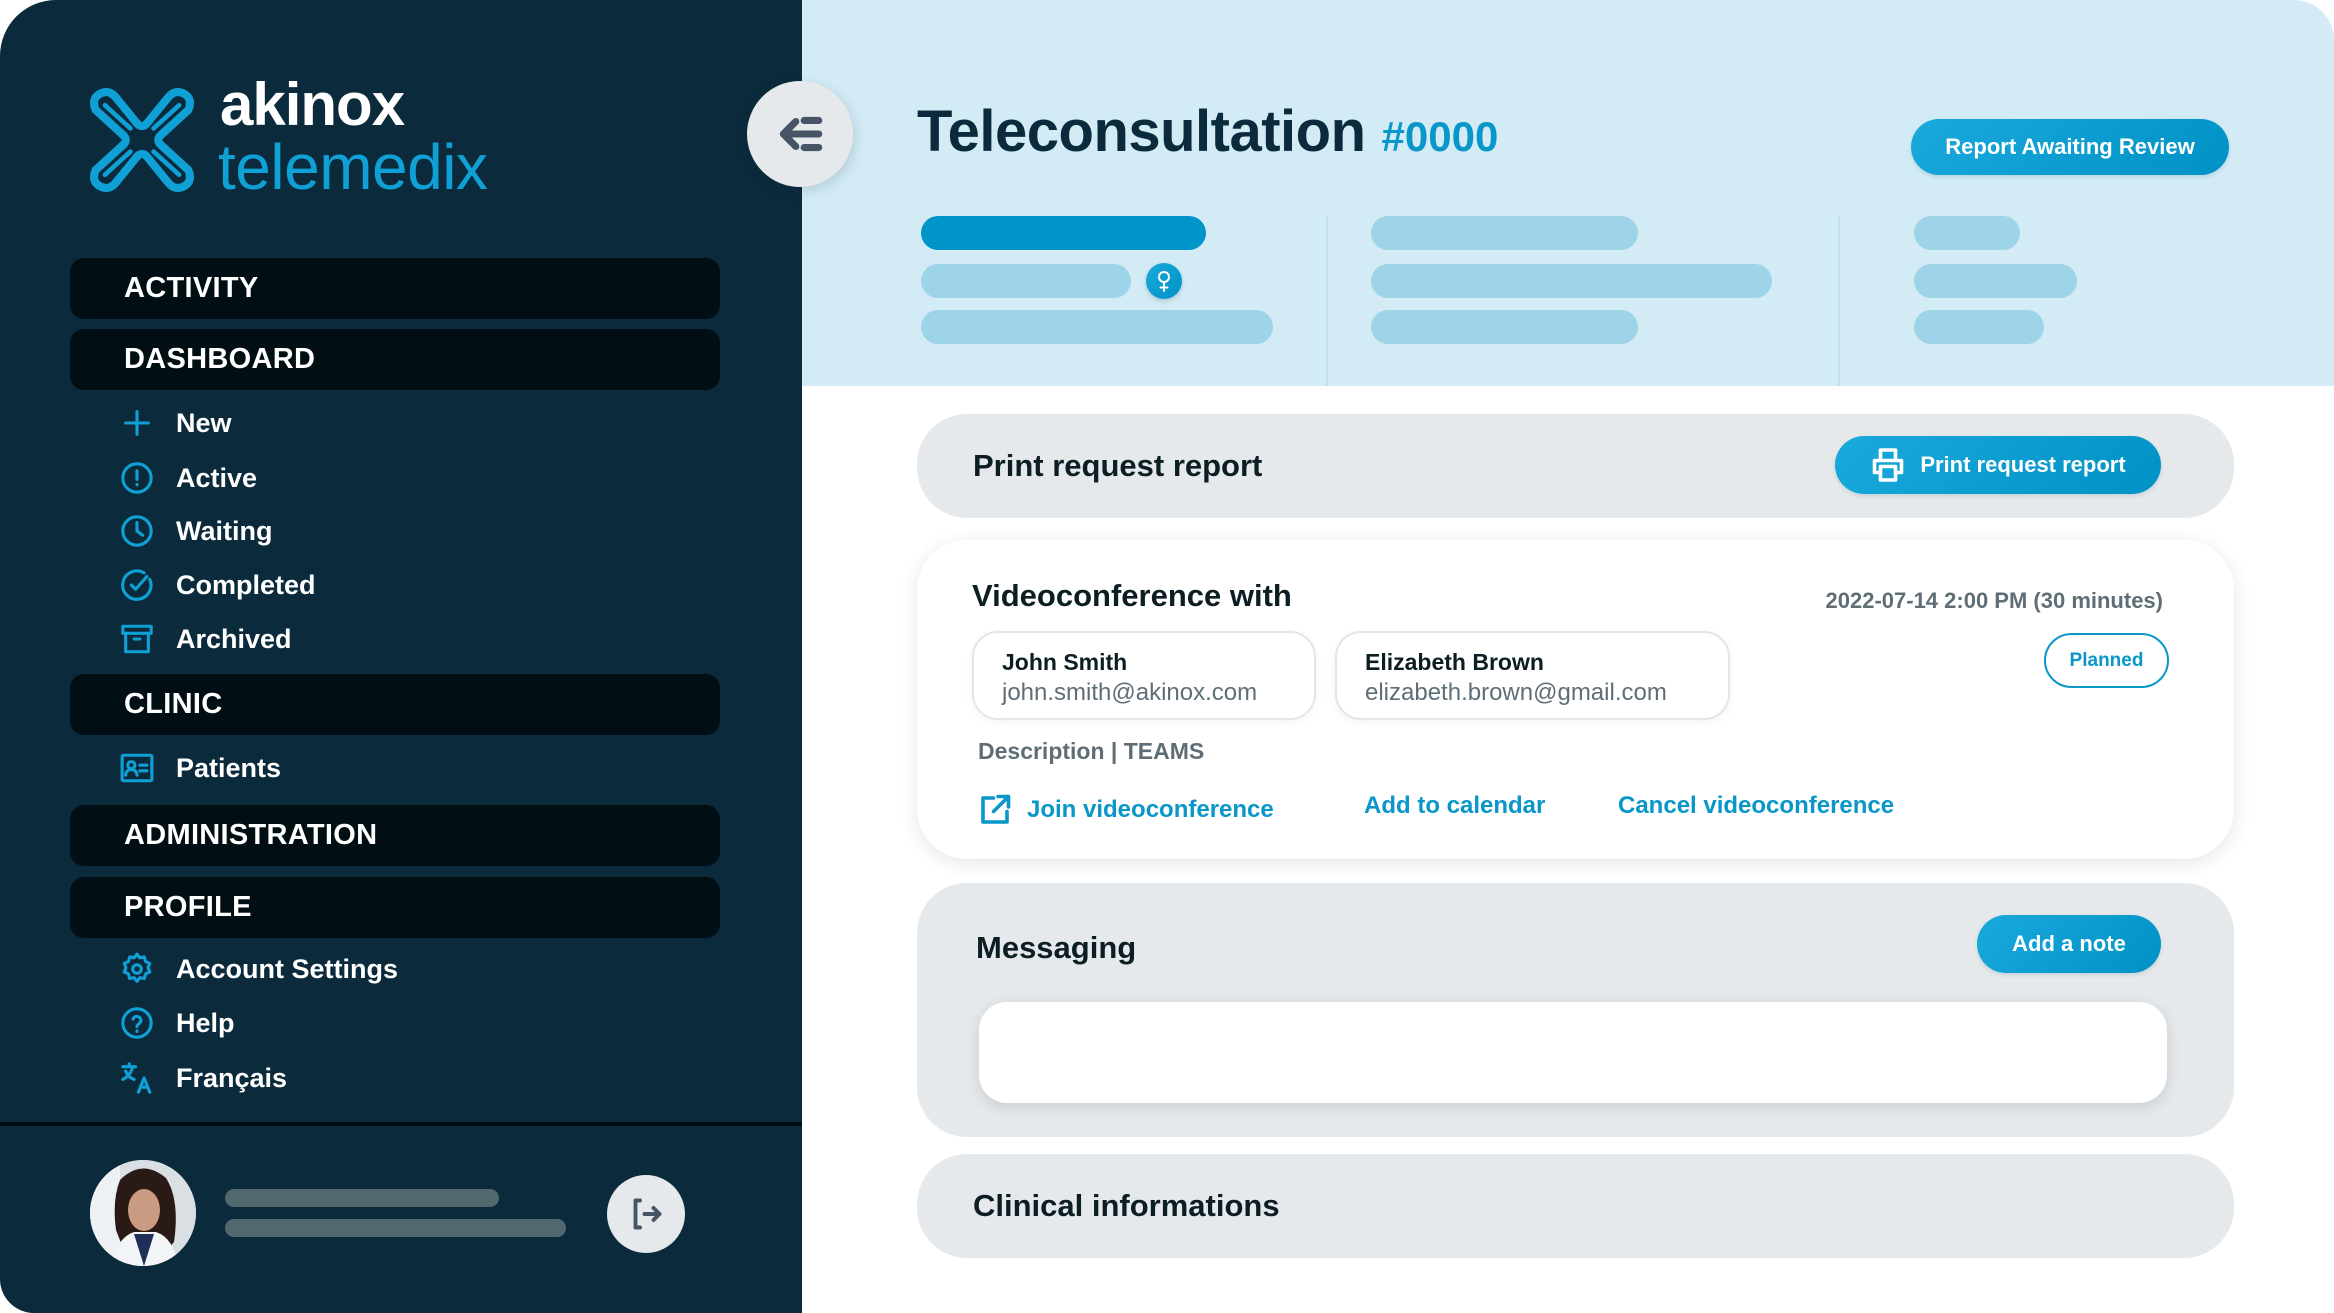  Describe the element at coordinates (2106, 660) in the screenshot. I see `status-badge: Planned` at that location.